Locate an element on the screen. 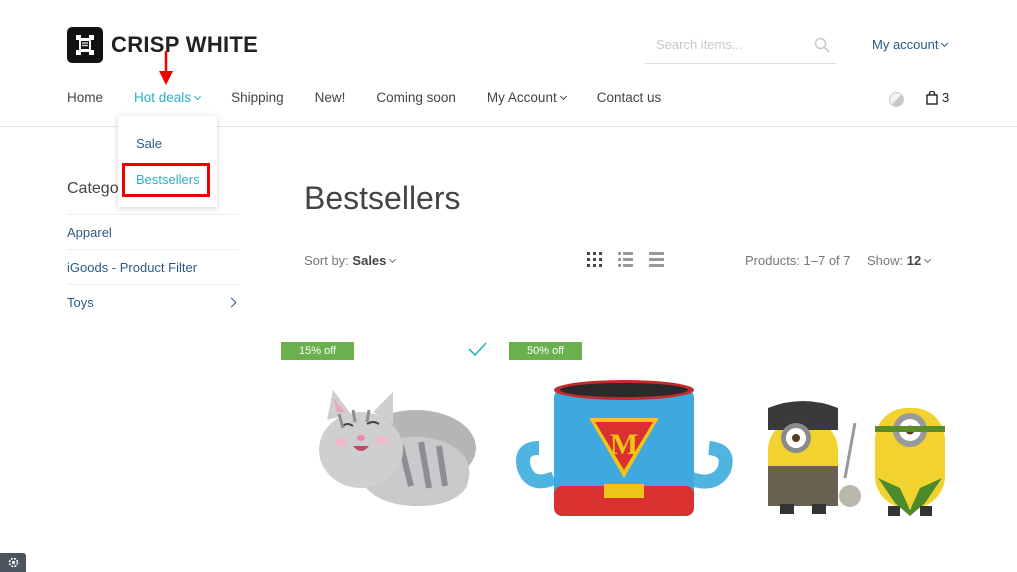 The height and width of the screenshot is (572, 1017). annotation-highlight-box is located at coordinates (166, 180).